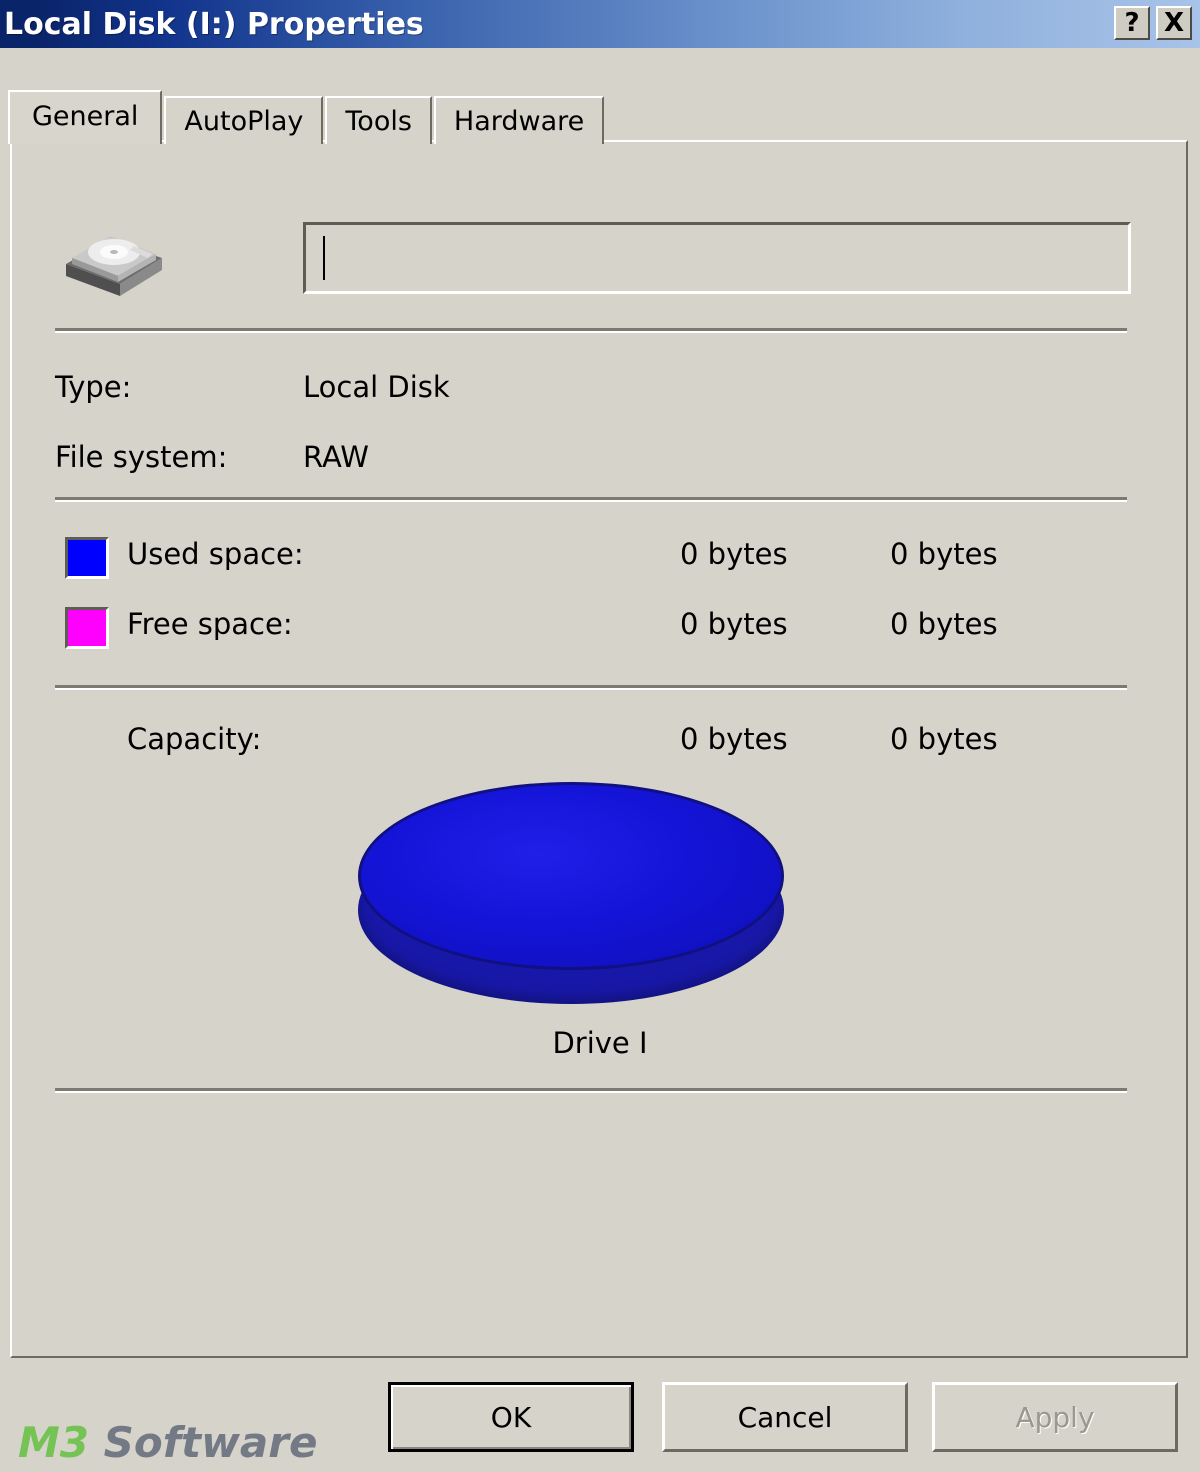 The width and height of the screenshot is (1200, 1472). Describe the element at coordinates (734, 554) in the screenshot. I see `used-space-bytes: 0 bytes` at that location.